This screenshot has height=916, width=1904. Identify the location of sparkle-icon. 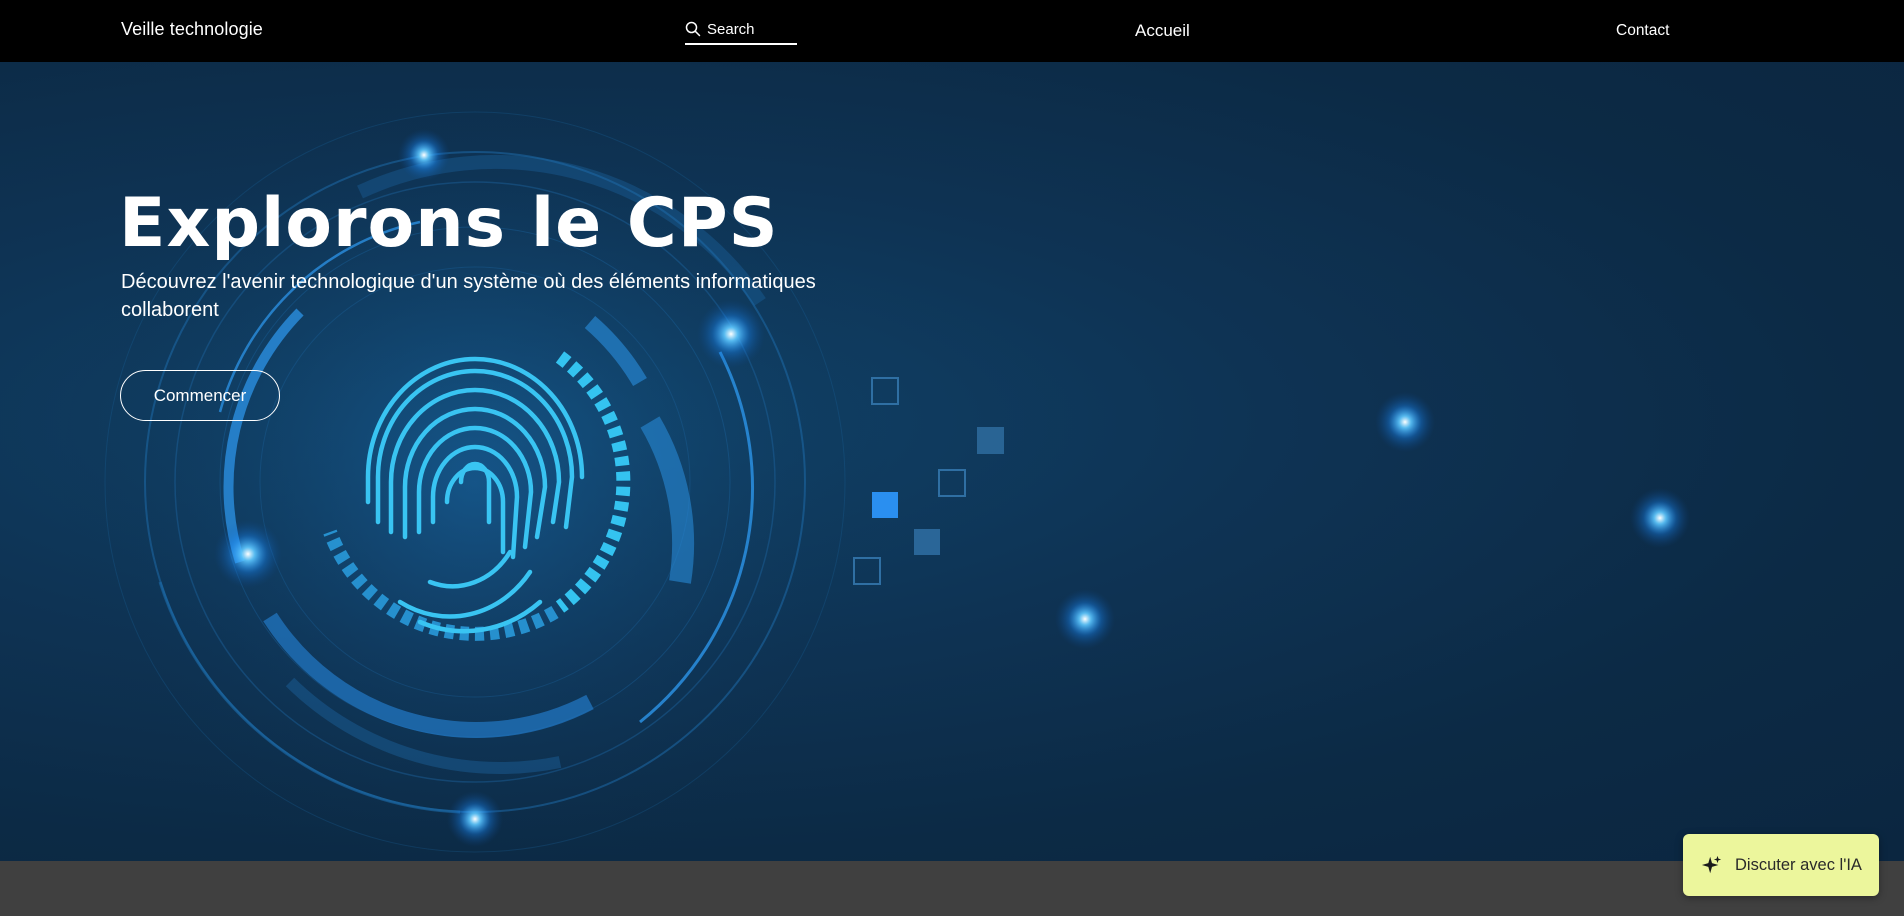
(1711, 864).